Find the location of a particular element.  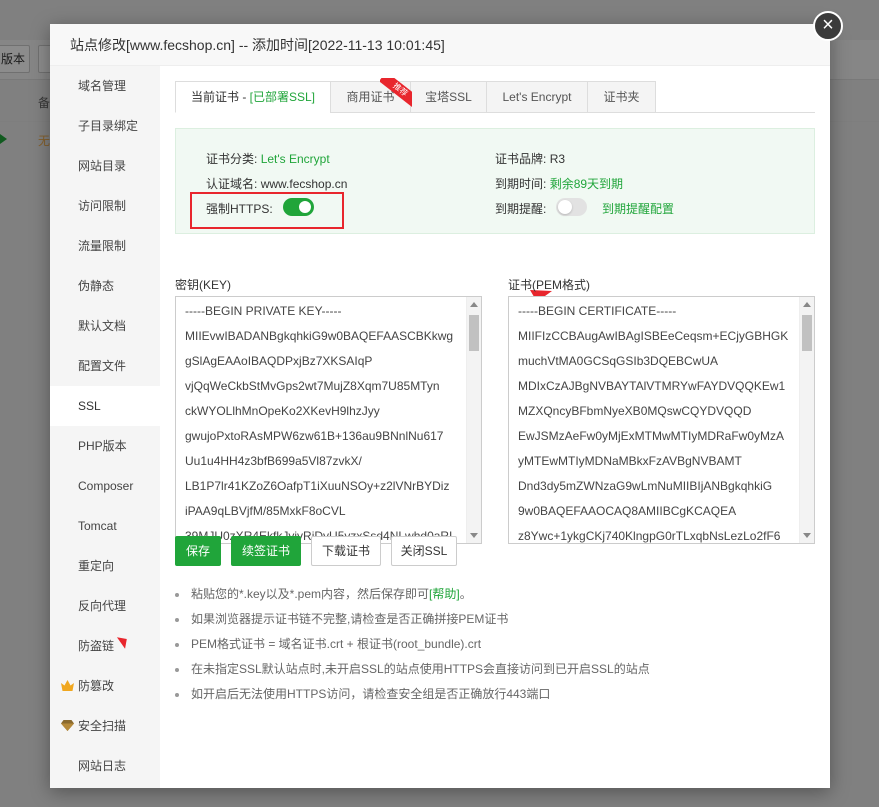

sidebar-item-label: Composer is located at coordinates (106, 486).